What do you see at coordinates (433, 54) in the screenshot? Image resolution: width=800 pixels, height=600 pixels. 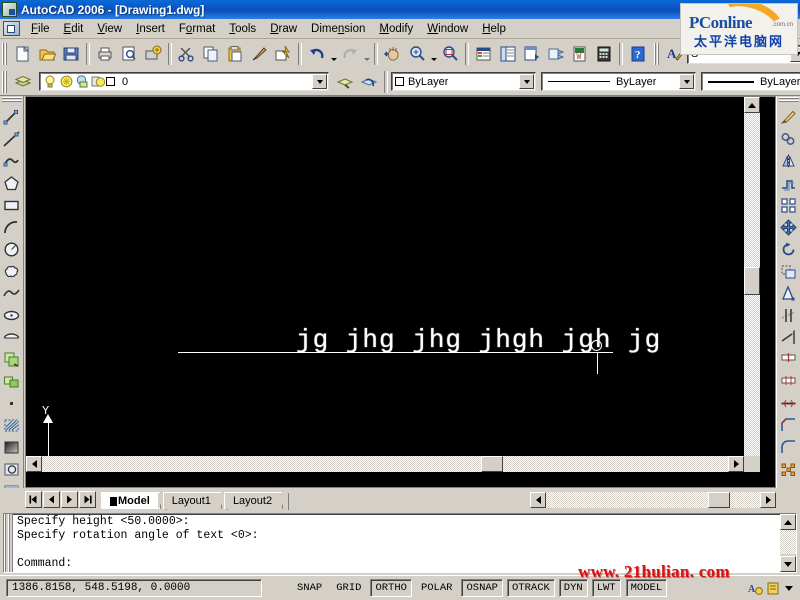 I see `zoom-dropdown-arrow` at bounding box center [433, 54].